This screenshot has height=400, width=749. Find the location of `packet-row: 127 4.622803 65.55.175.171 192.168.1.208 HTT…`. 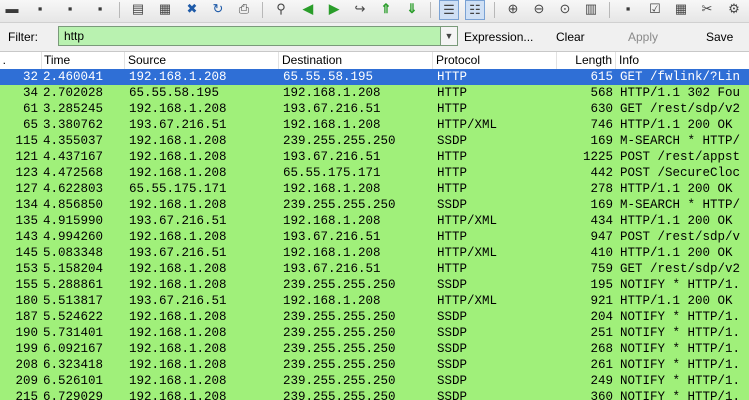

packet-row: 127 4.622803 65.55.175.171 192.168.1.208 HTT… is located at coordinates (374, 189).